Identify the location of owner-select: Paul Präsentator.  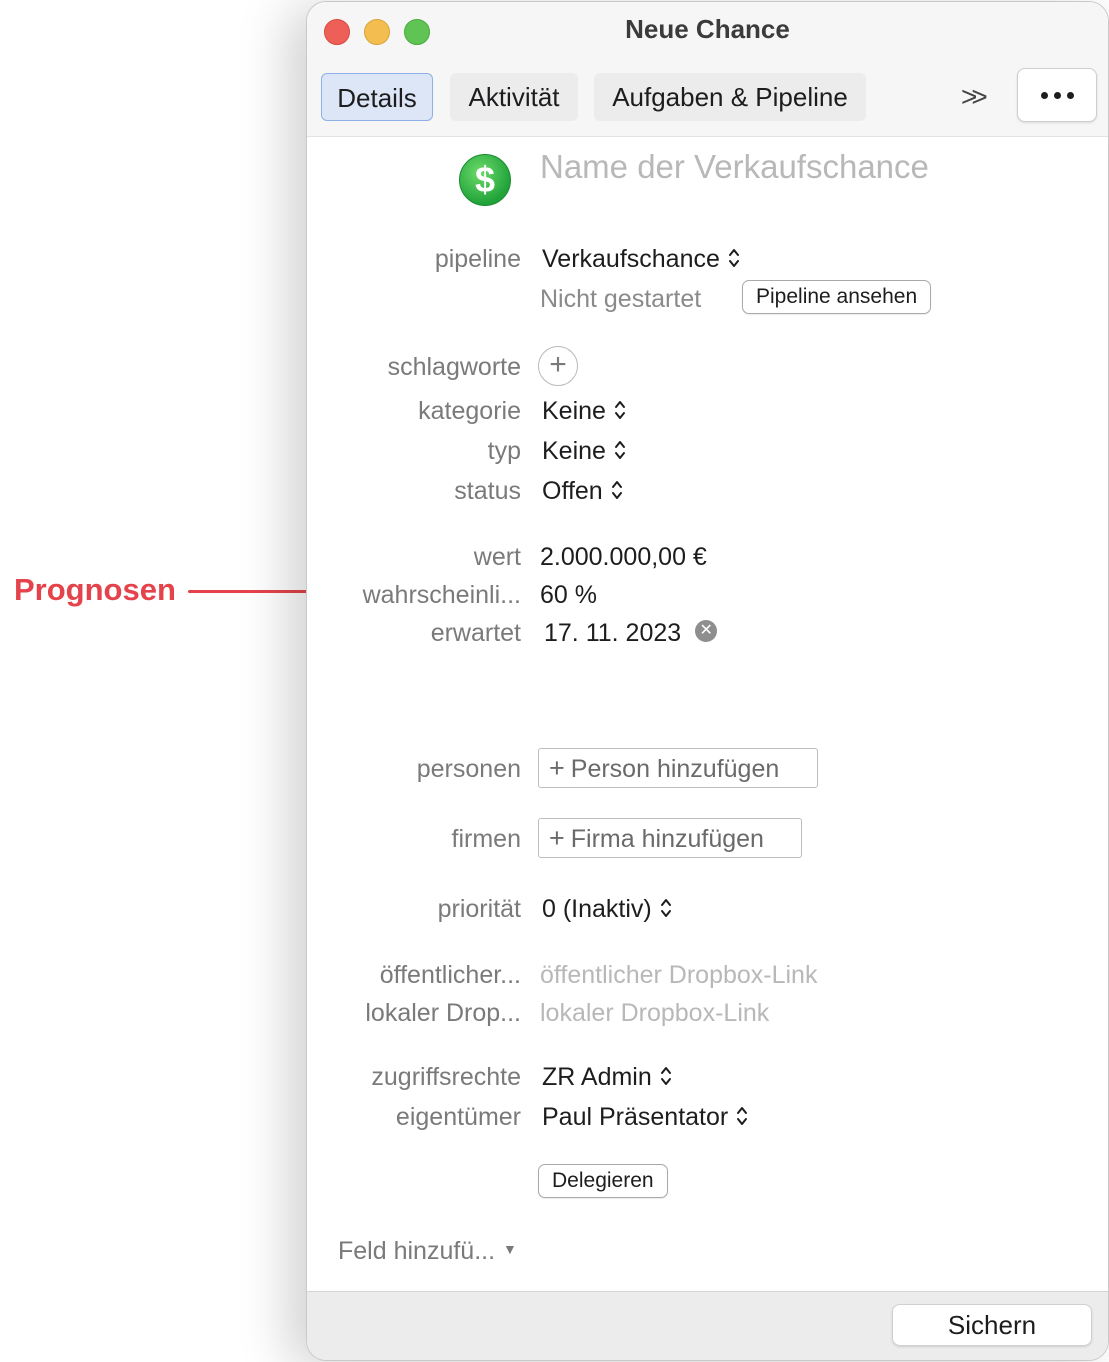
(645, 1117).